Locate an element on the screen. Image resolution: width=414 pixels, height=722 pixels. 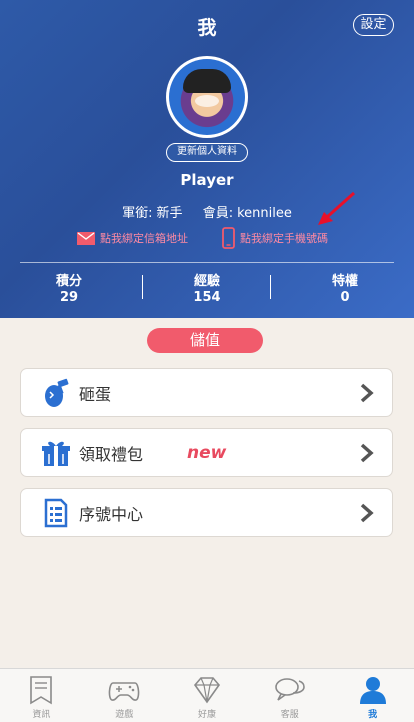
menu-item-label: 領取禮包 is located at coordinates (111, 454).